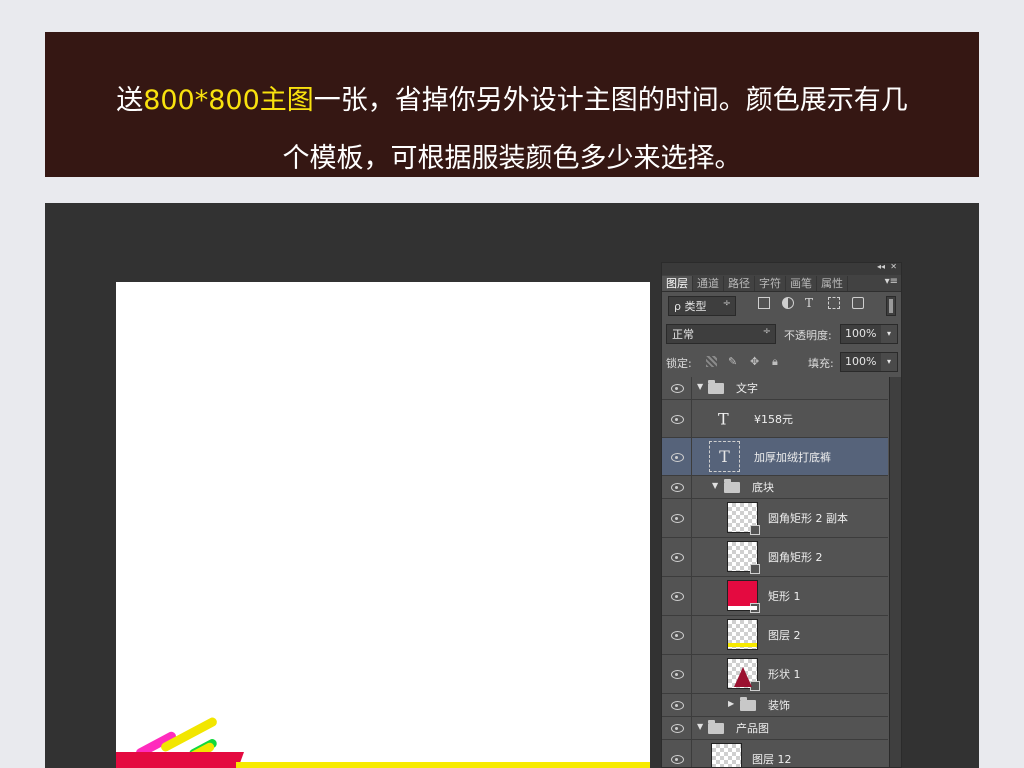 This screenshot has height=768, width=1024. I want to click on opacity-label: 不透明度:, so click(808, 335).